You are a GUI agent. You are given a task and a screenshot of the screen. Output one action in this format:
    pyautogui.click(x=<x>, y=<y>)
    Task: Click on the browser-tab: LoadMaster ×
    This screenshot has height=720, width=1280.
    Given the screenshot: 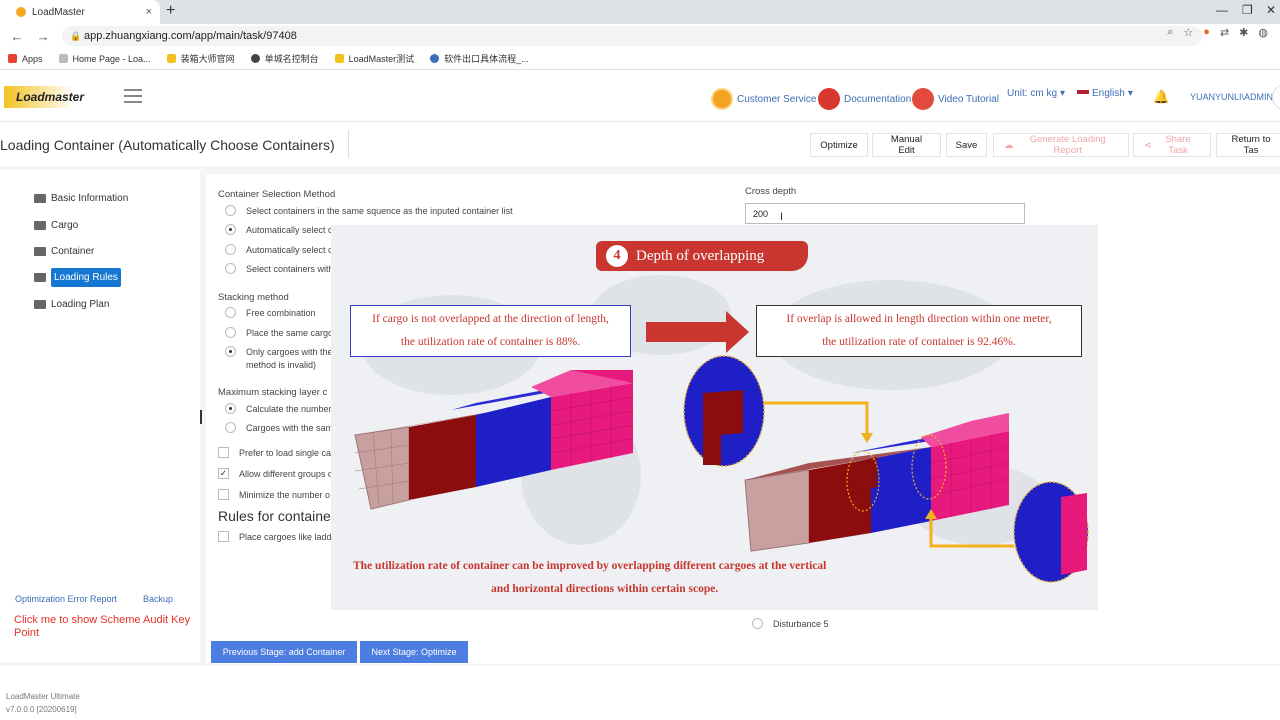 What is the action you would take?
    pyautogui.click(x=80, y=12)
    